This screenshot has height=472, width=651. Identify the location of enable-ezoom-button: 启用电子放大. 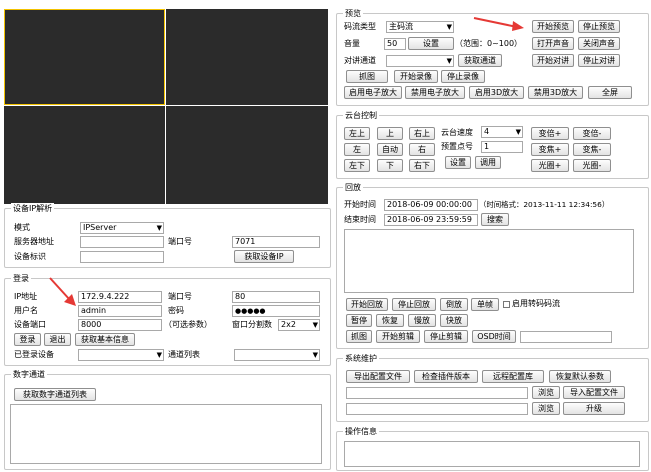
(373, 92).